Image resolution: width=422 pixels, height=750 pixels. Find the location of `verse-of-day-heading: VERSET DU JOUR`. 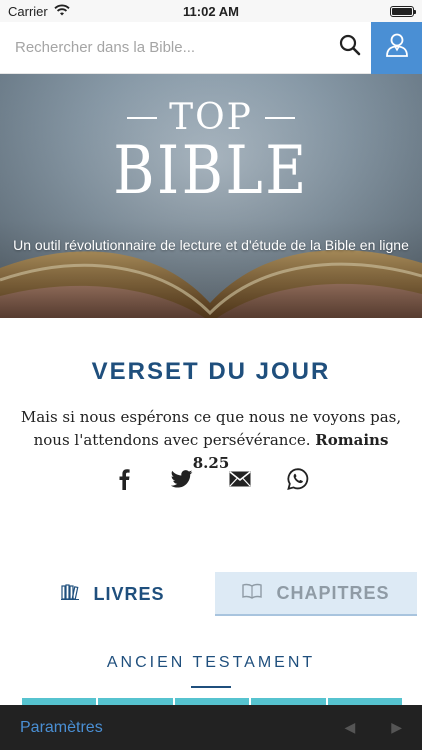

verse-of-day-heading: VERSET DU JOUR is located at coordinates (211, 371).